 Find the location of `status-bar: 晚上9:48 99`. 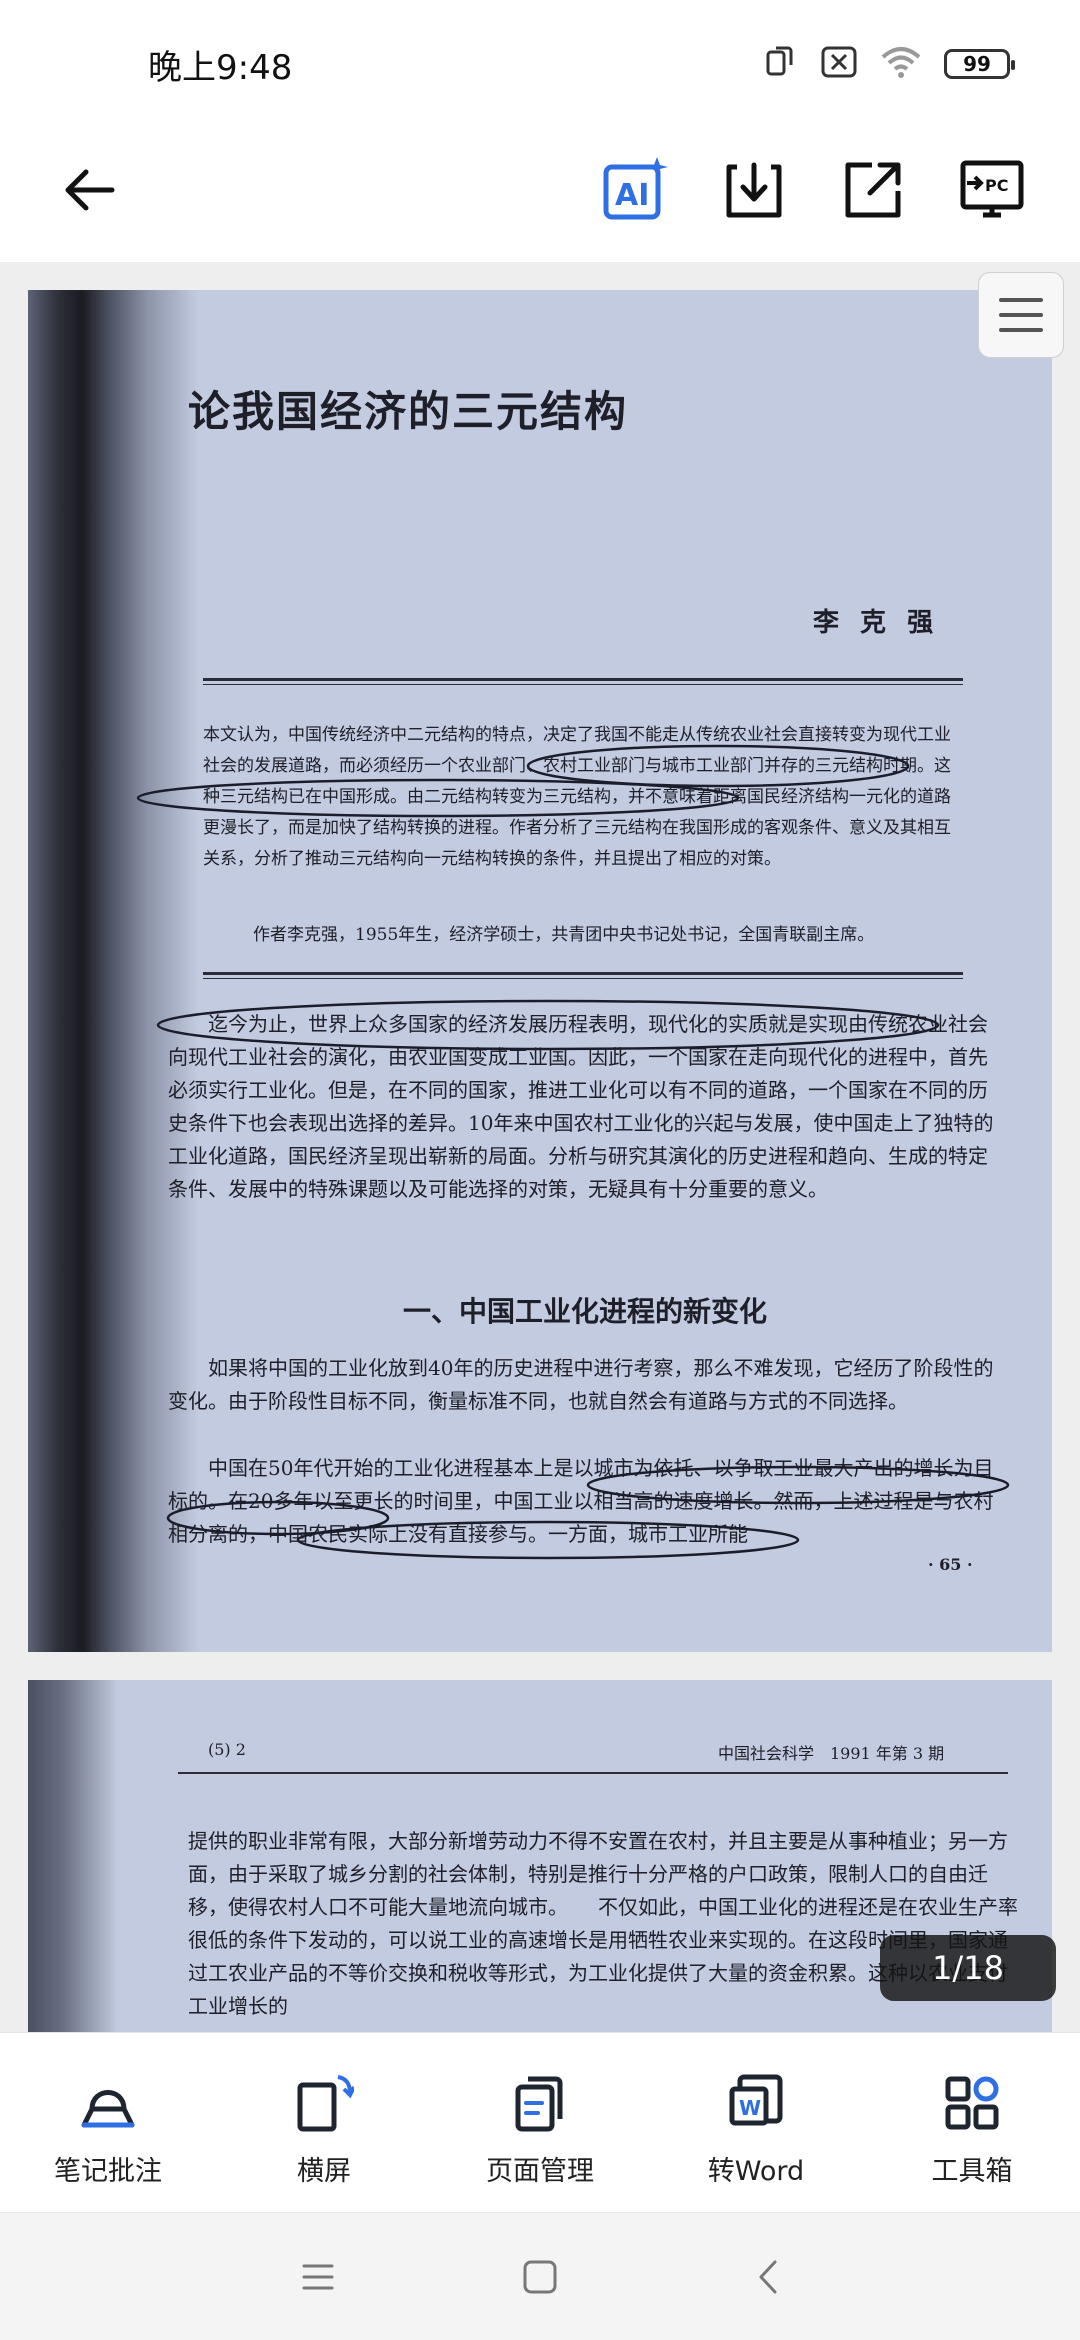

status-bar: 晚上9:48 99 is located at coordinates (540, 65).